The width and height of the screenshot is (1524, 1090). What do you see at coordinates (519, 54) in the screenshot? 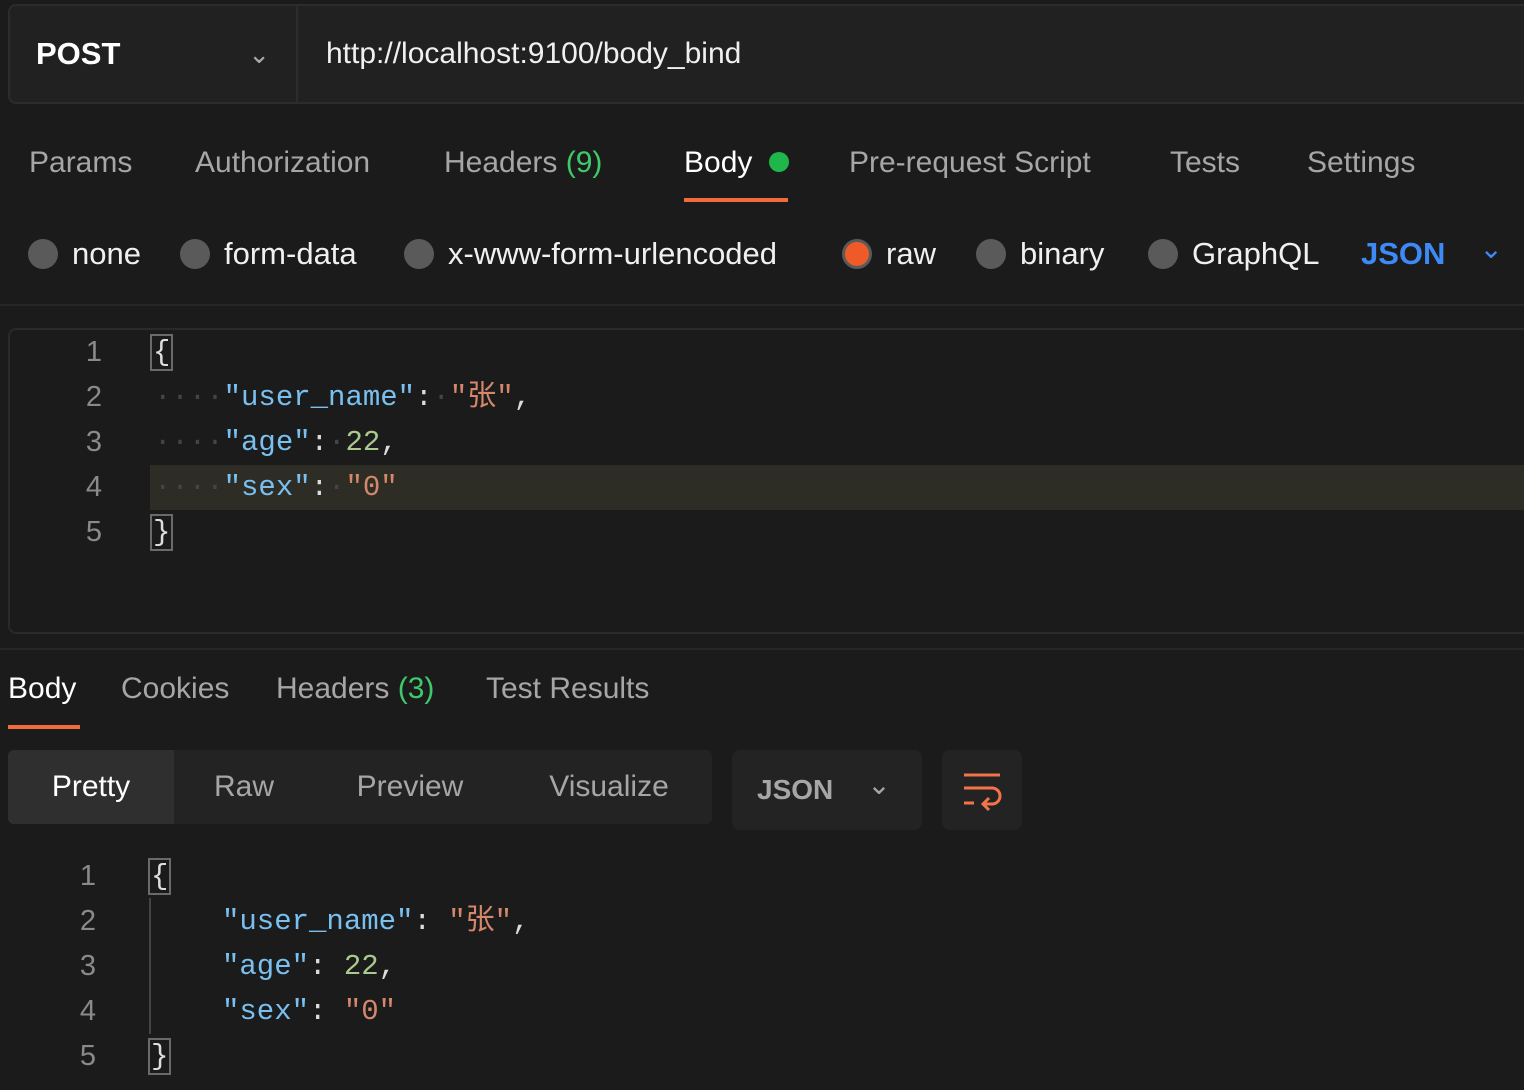
I see `url-input: http://localhost:9100/body_bind` at bounding box center [519, 54].